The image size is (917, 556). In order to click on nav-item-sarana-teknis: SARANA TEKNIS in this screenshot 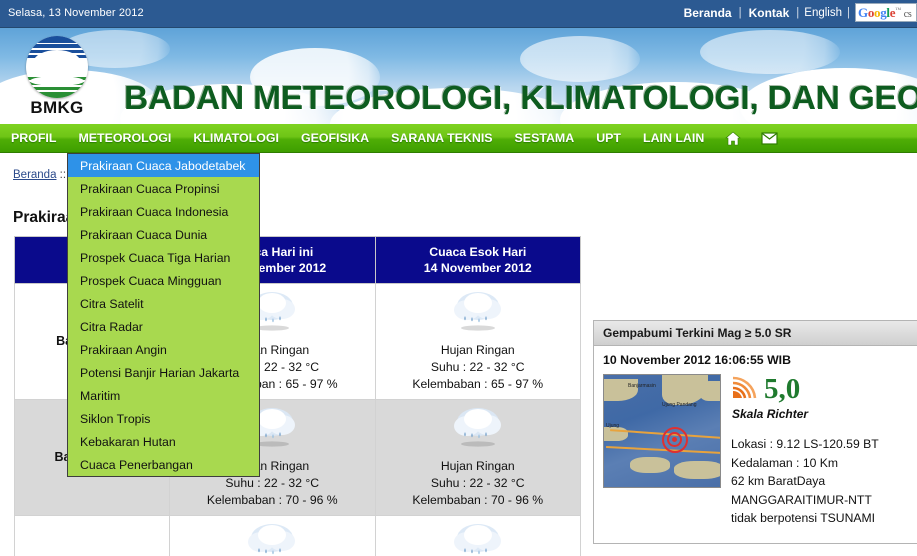, I will do `click(441, 138)`.